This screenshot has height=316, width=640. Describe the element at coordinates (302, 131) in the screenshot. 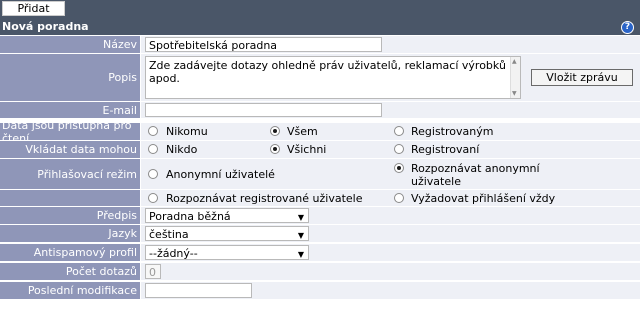

I see `read-access-option-all: Všem` at that location.